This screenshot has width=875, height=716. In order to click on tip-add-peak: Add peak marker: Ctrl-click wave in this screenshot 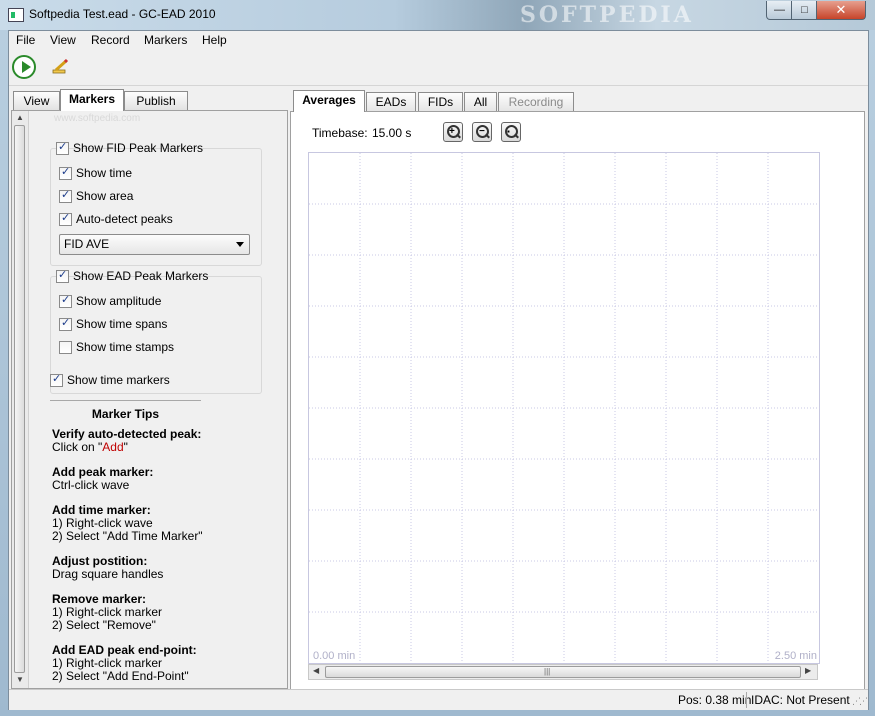, I will do `click(103, 478)`.